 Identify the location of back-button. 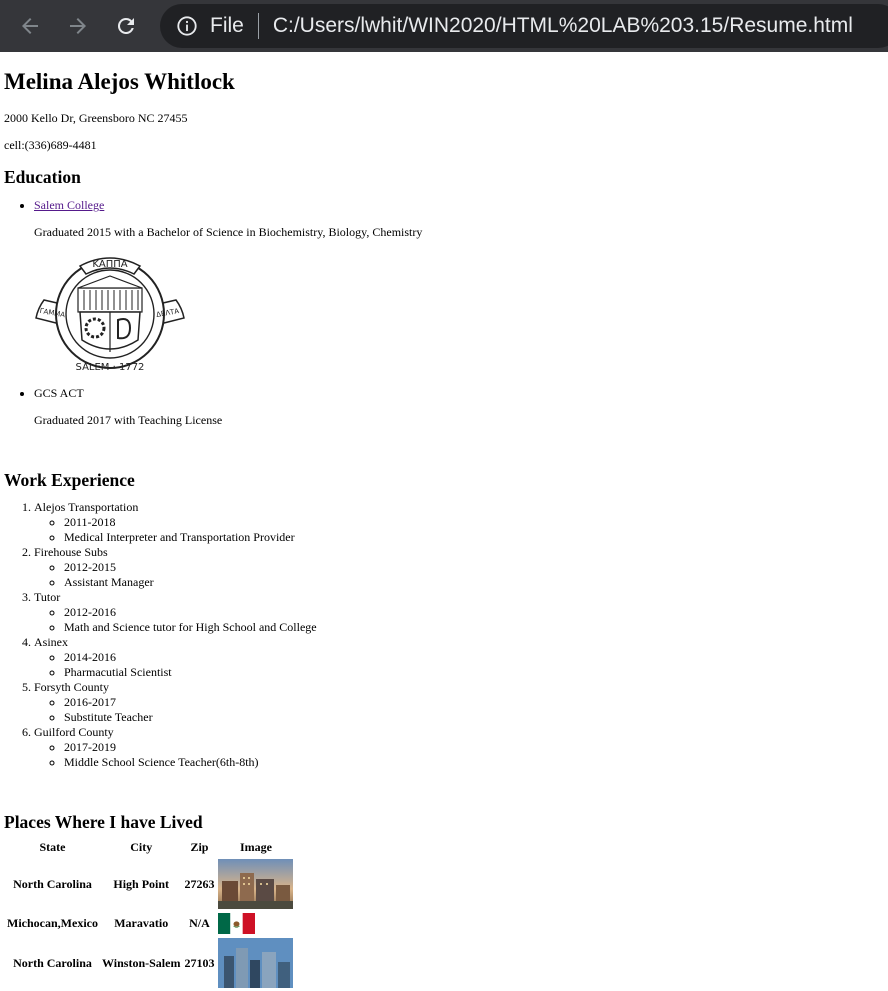
(30, 26).